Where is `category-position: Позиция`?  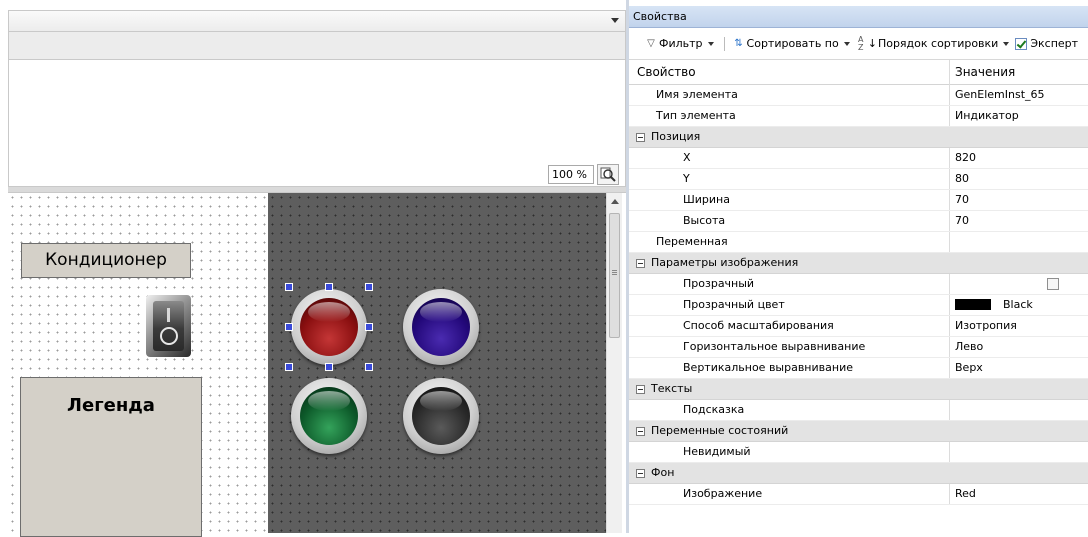
category-position: Позиция is located at coordinates (858, 137).